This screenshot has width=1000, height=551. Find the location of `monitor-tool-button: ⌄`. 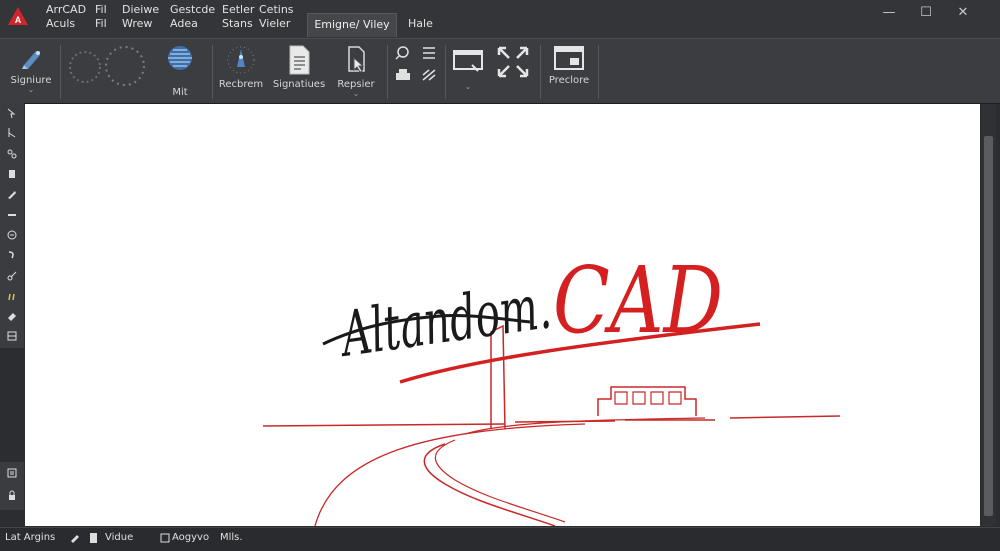

monitor-tool-button: ⌄ is located at coordinates (468, 67).